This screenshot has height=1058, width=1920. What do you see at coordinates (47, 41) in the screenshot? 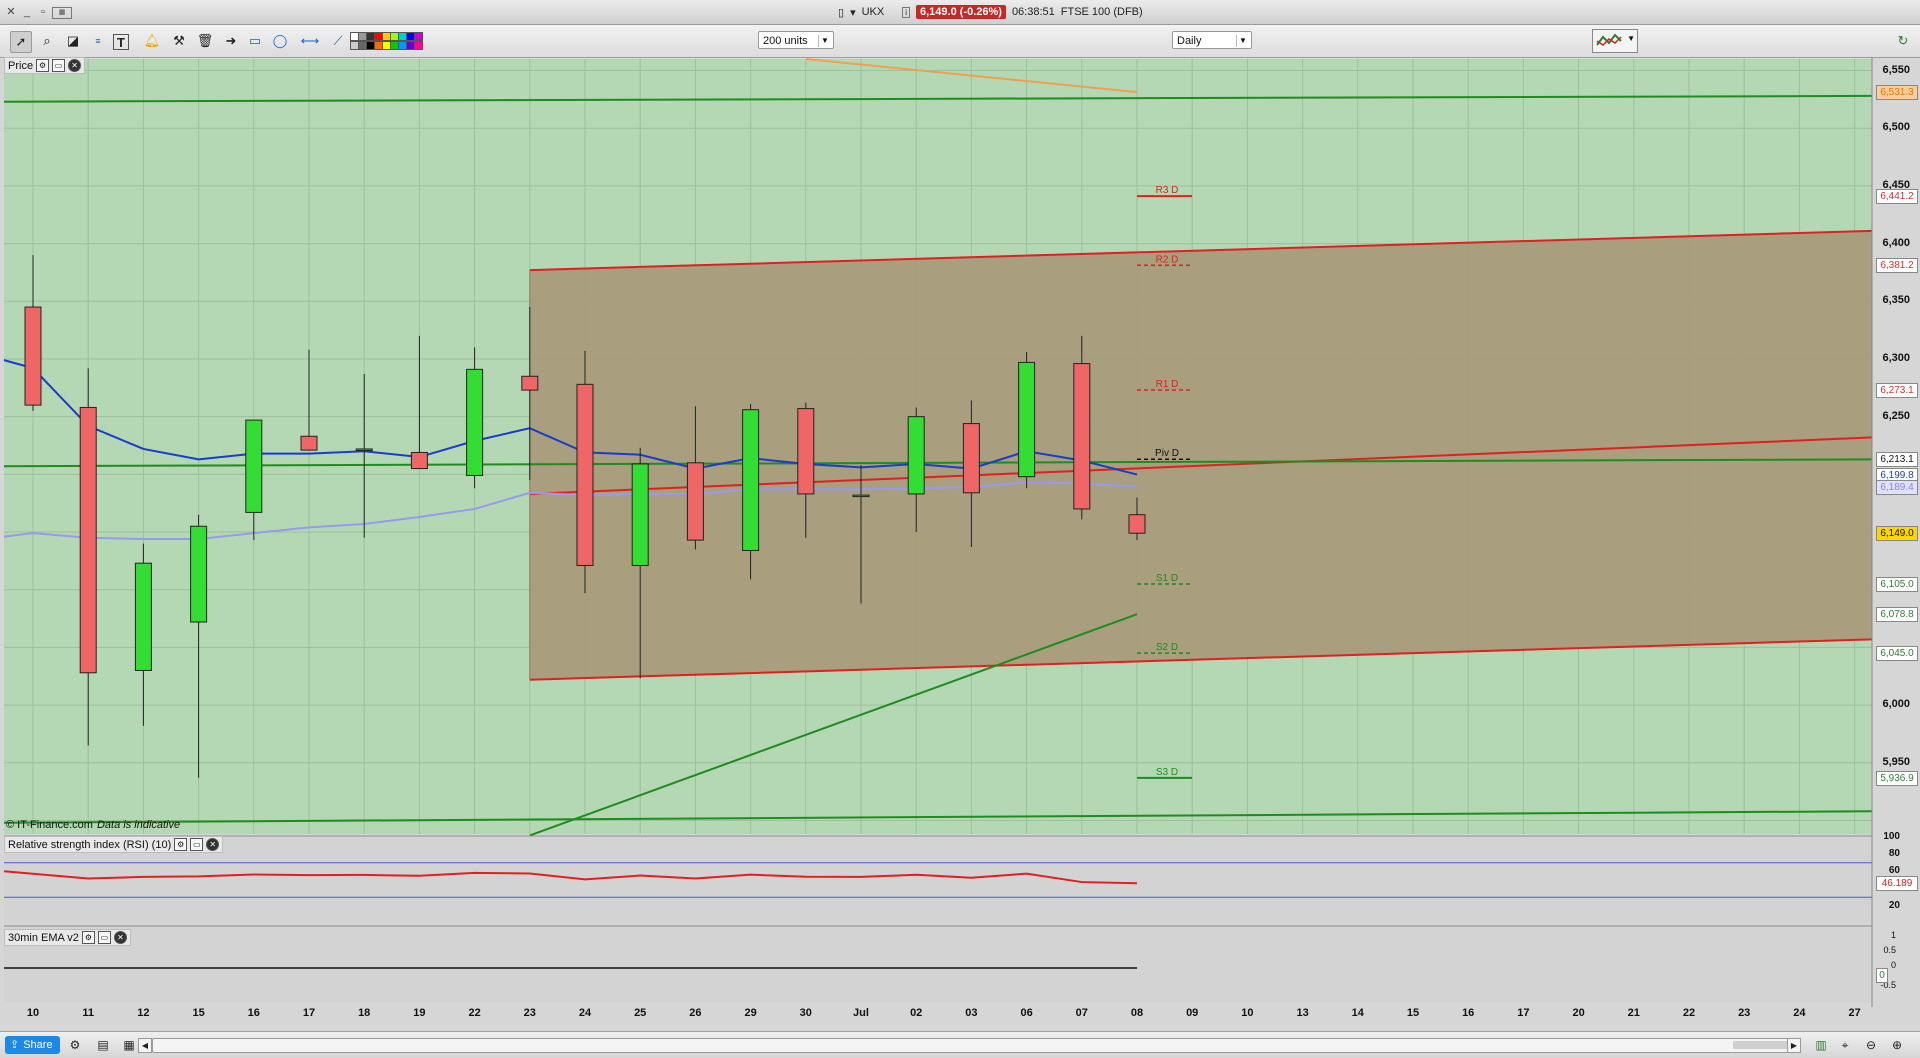
I see `magnifier-icon: ⌕` at bounding box center [47, 41].